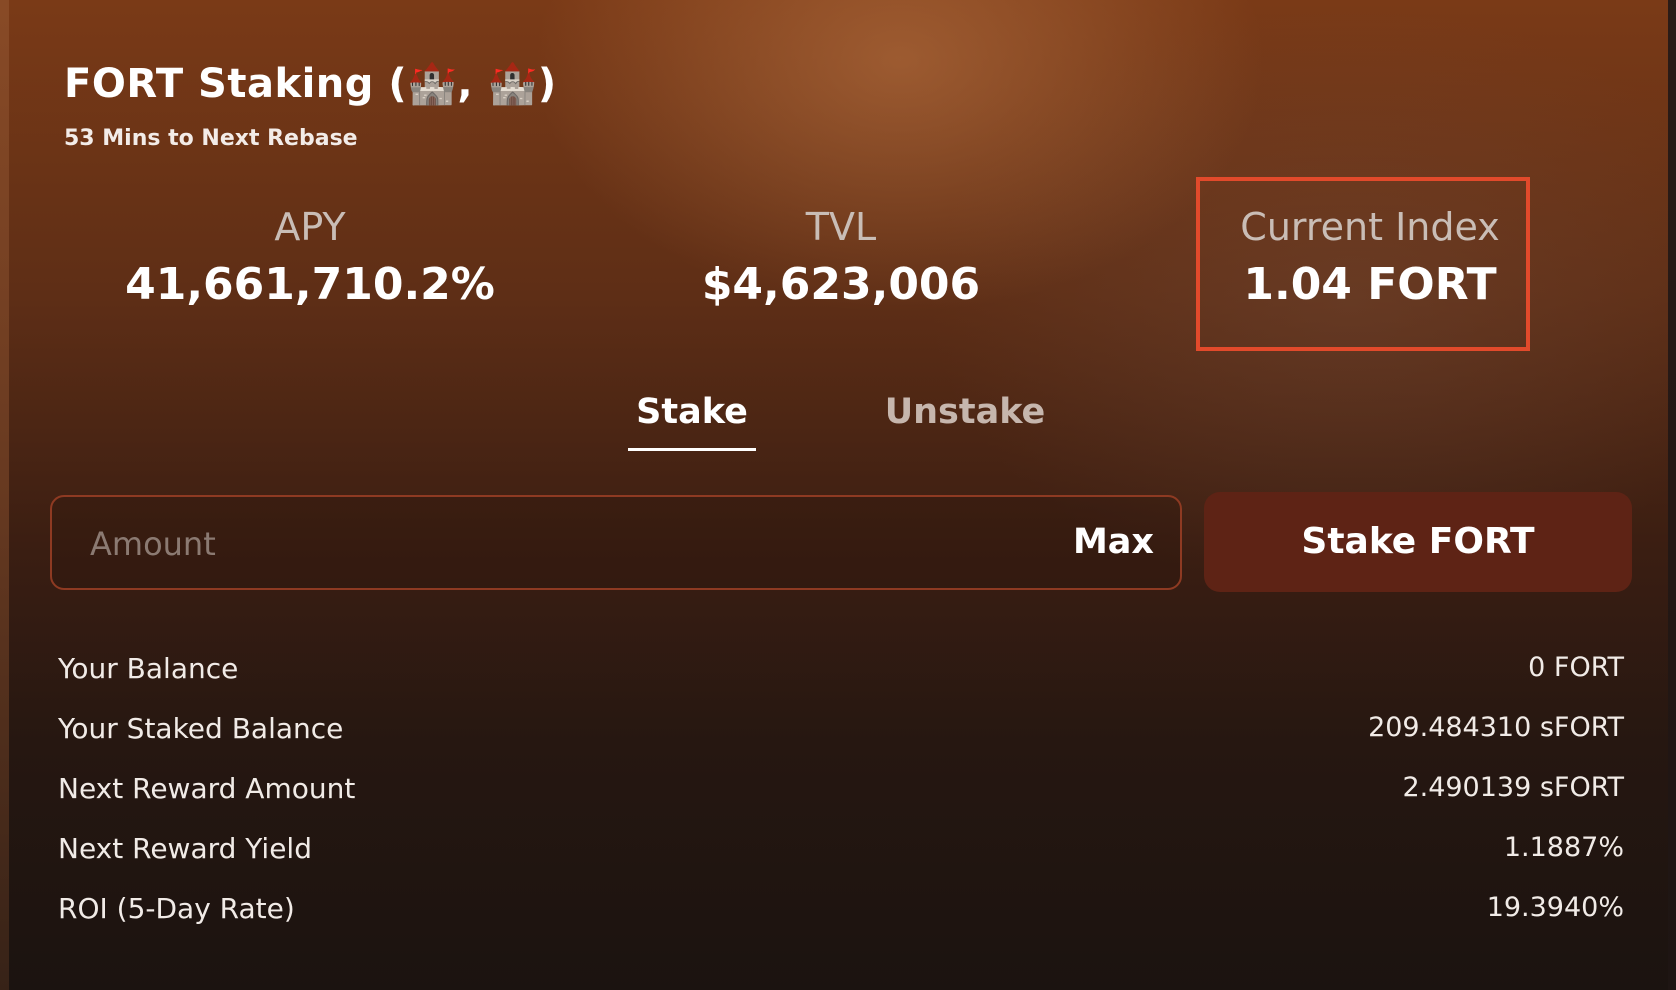 The image size is (1676, 990). Describe the element at coordinates (841, 912) in the screenshot. I see `detail-row-roi: ROI (5-Day Rate) 19.3940%` at that location.